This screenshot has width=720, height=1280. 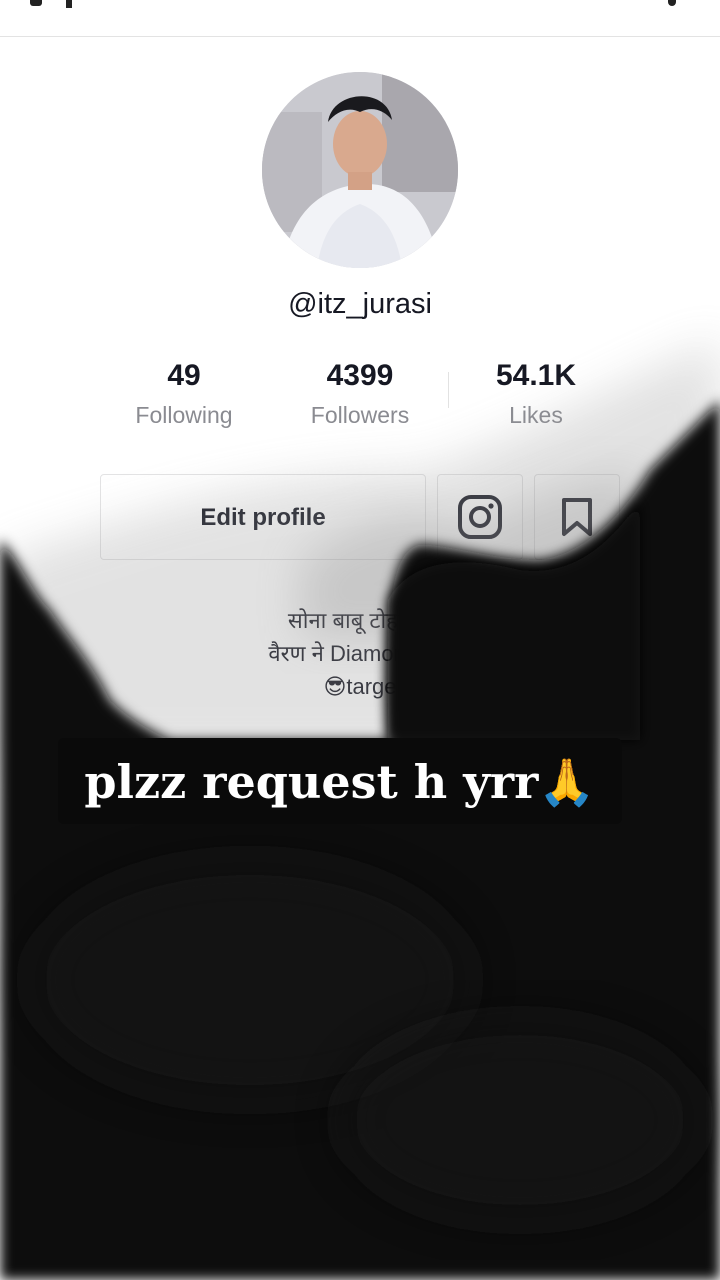 I want to click on stats-divider, so click(x=448, y=390).